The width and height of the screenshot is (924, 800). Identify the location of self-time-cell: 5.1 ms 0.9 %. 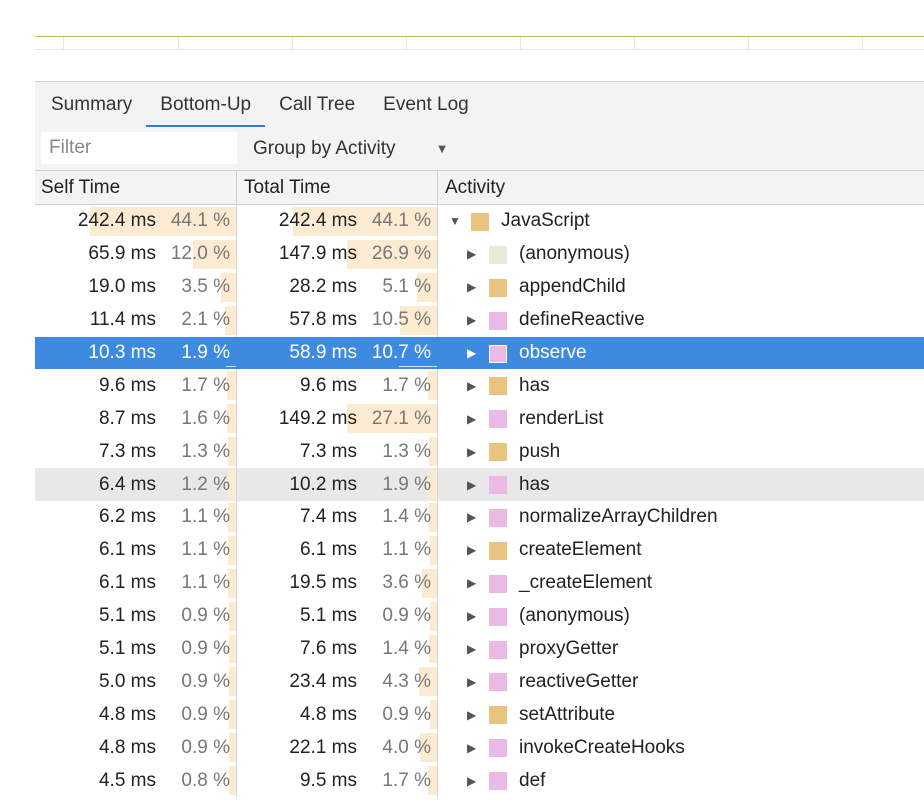
(136, 649).